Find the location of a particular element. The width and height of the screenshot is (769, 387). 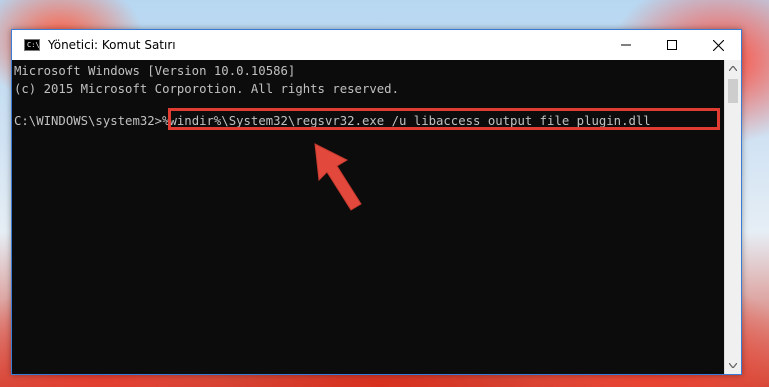

cmd-app-icon: C:\_ is located at coordinates (34, 45).